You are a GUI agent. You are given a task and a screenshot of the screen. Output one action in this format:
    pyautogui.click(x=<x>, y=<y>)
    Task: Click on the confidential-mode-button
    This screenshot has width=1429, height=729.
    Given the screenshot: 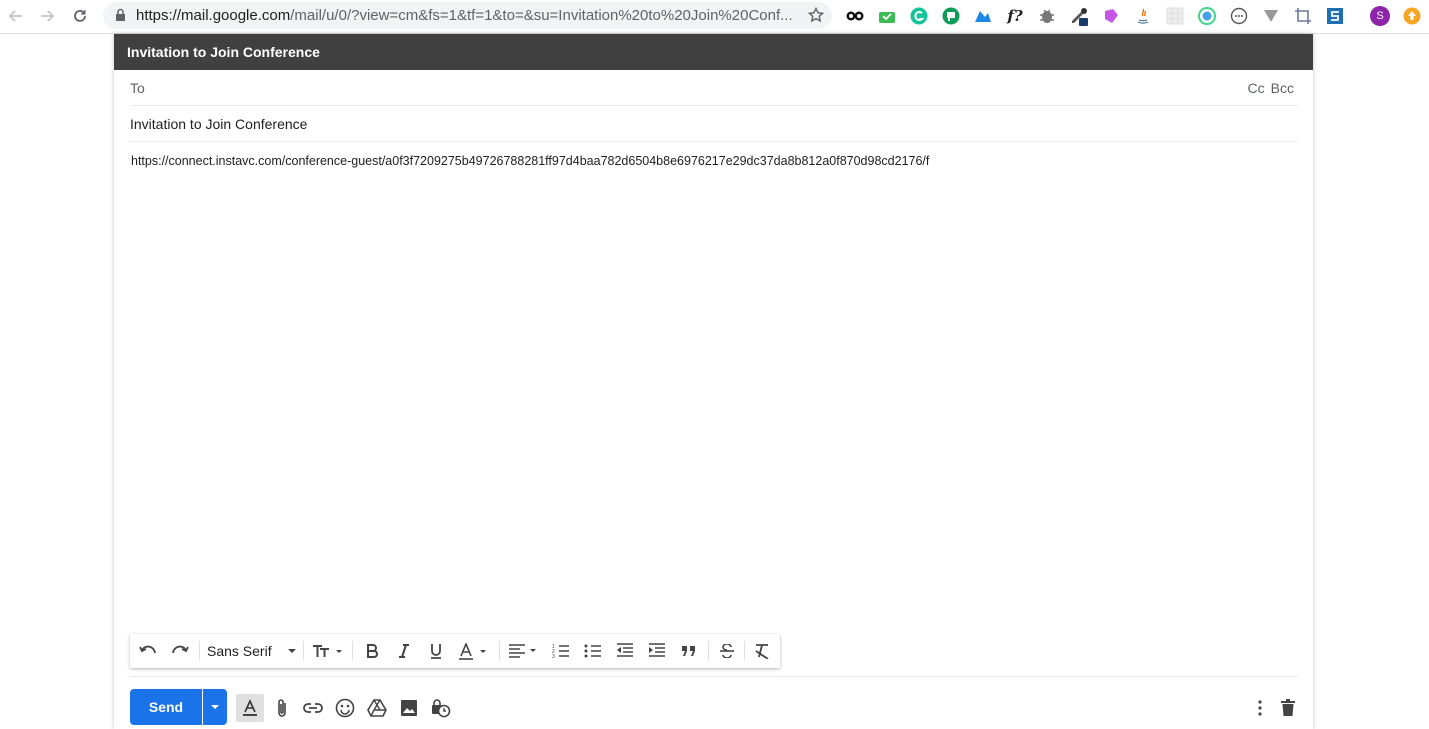 What is the action you would take?
    pyautogui.click(x=441, y=708)
    